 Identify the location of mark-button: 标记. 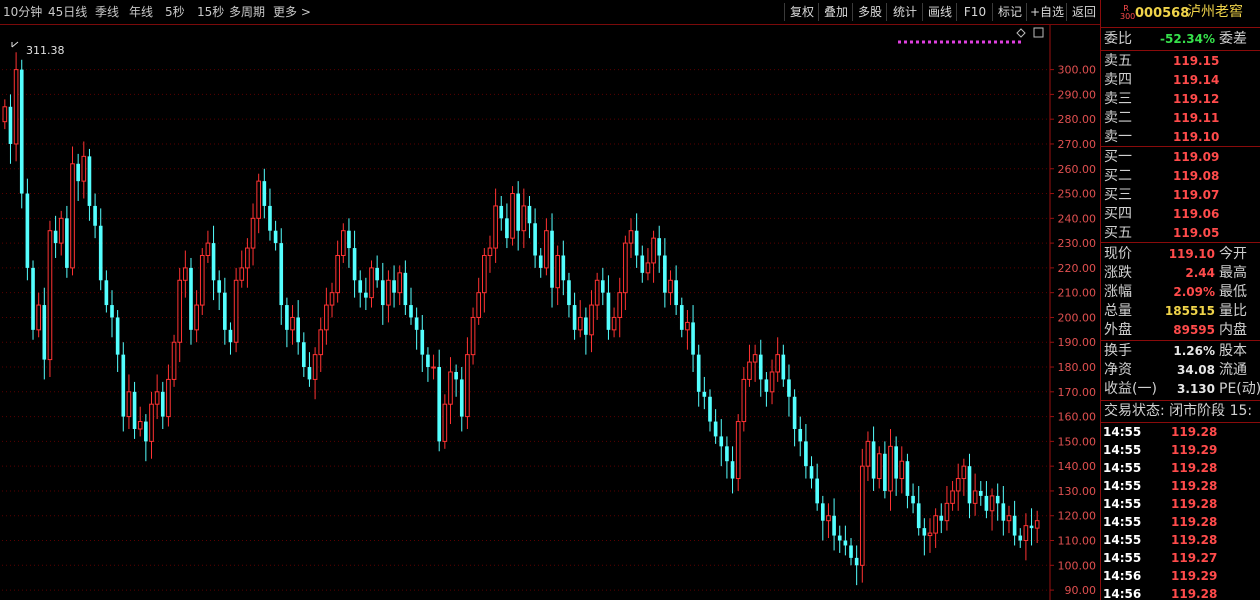
(1009, 12).